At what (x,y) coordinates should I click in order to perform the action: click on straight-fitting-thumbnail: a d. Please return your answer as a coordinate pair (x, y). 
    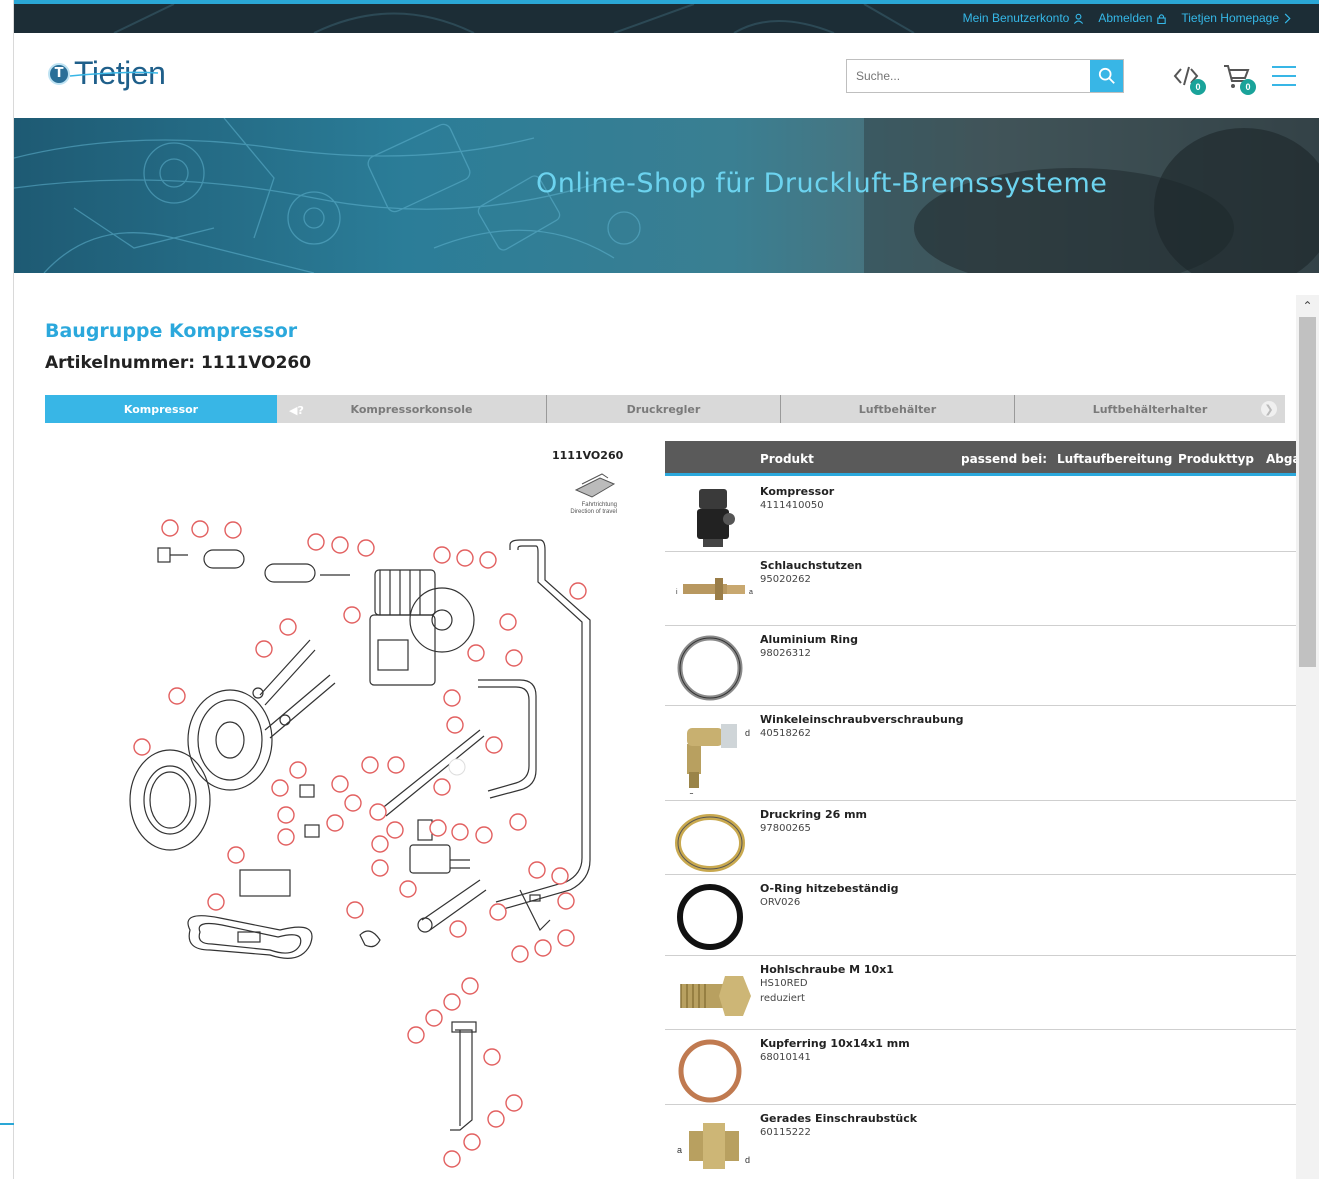
    Looking at the image, I should click on (713, 1146).